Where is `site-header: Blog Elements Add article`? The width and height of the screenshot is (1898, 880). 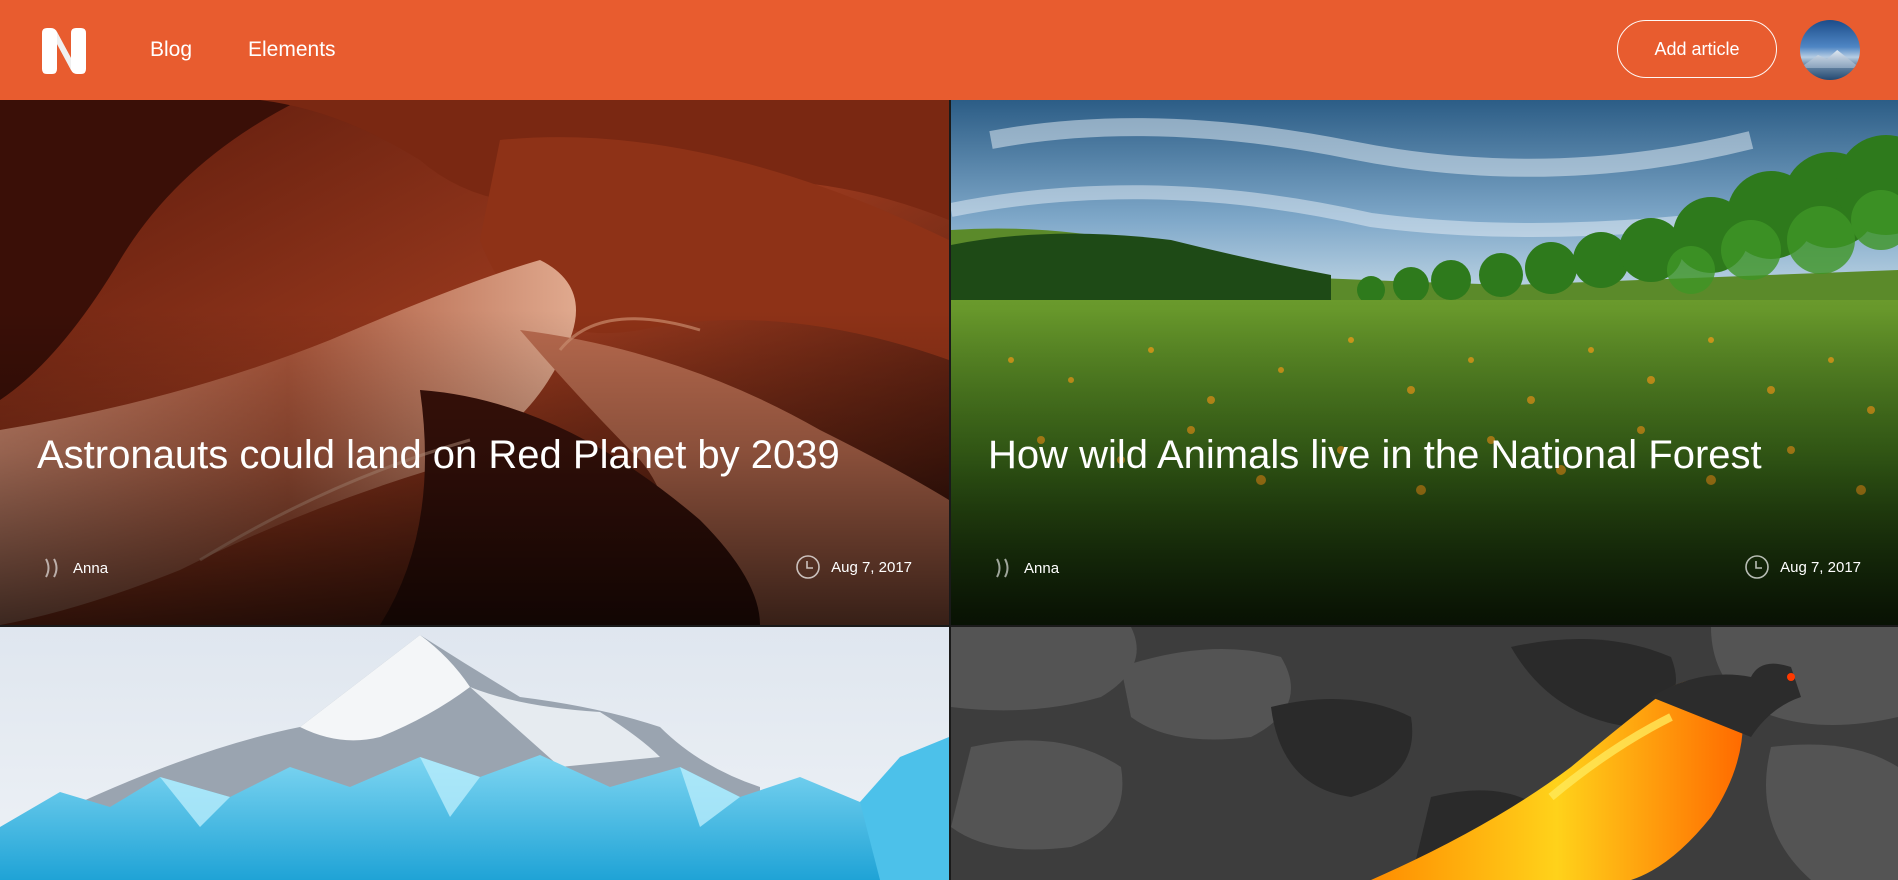 site-header: Blog Elements Add article is located at coordinates (949, 50).